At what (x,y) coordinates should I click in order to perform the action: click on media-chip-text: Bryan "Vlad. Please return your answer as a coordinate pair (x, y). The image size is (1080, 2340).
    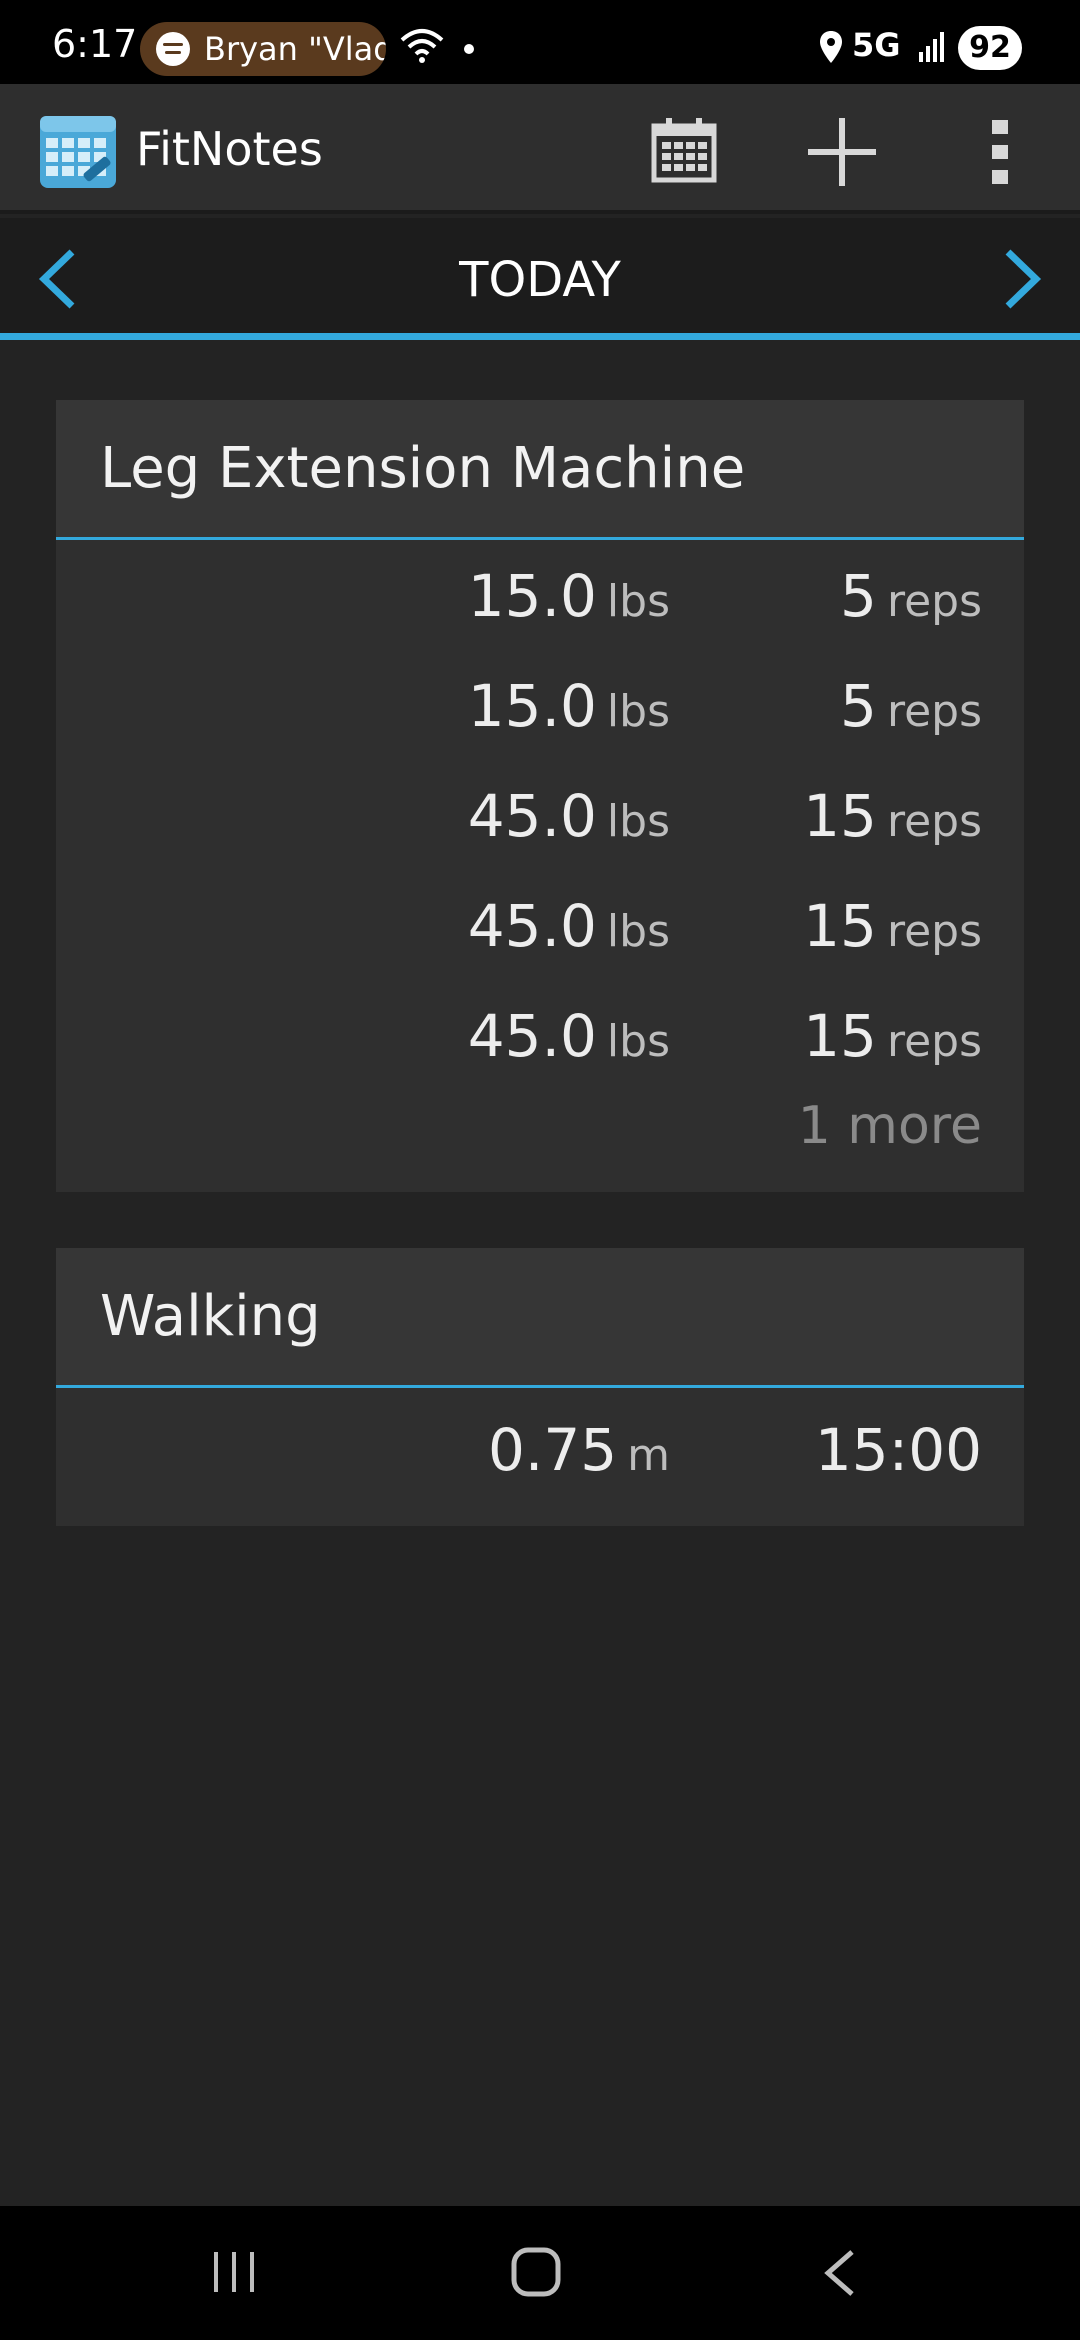
    Looking at the image, I should click on (295, 49).